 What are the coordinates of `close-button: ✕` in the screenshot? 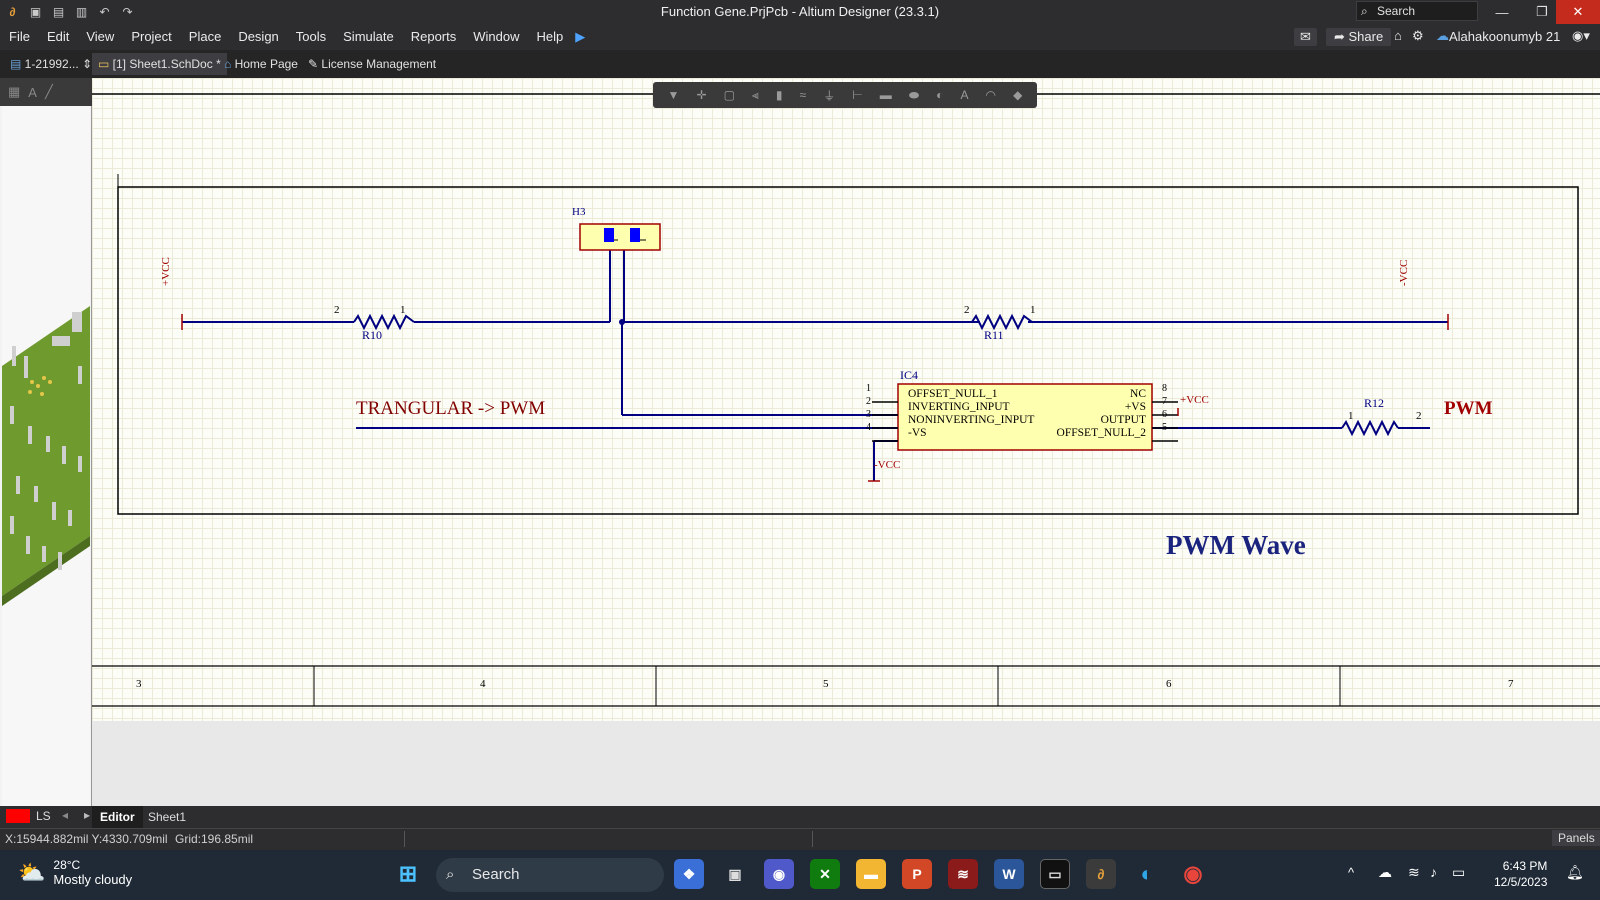 It's located at (1578, 12).